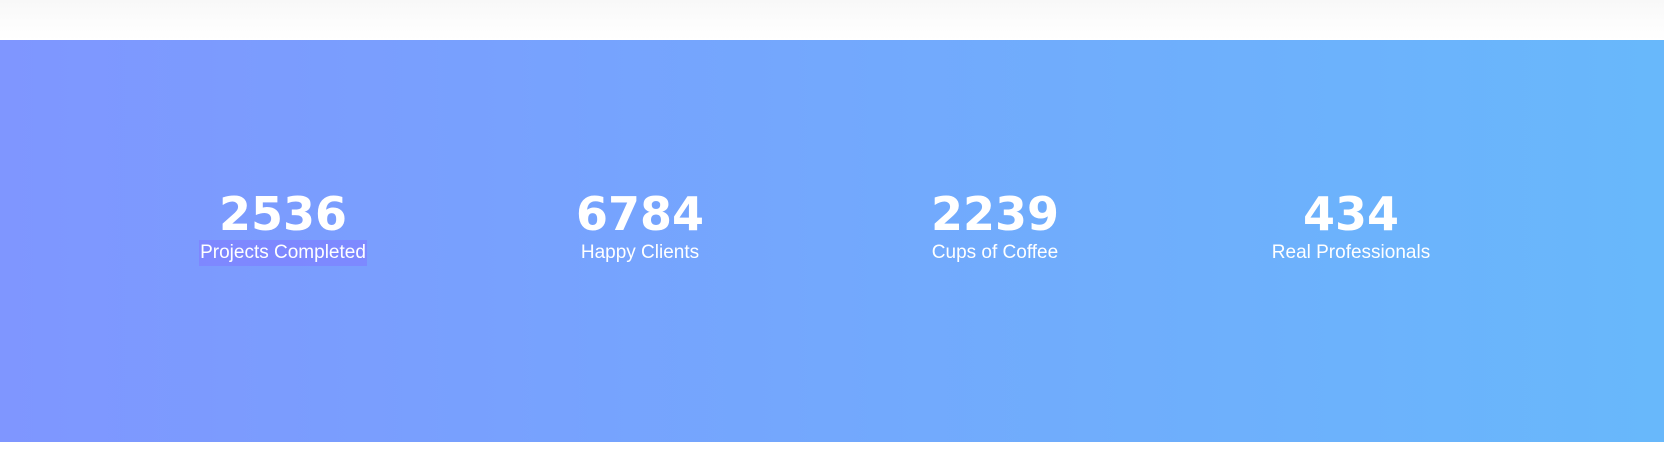 The height and width of the screenshot is (469, 1664). I want to click on stat-real-professionals: 434 Real Professionals, so click(1351, 227).